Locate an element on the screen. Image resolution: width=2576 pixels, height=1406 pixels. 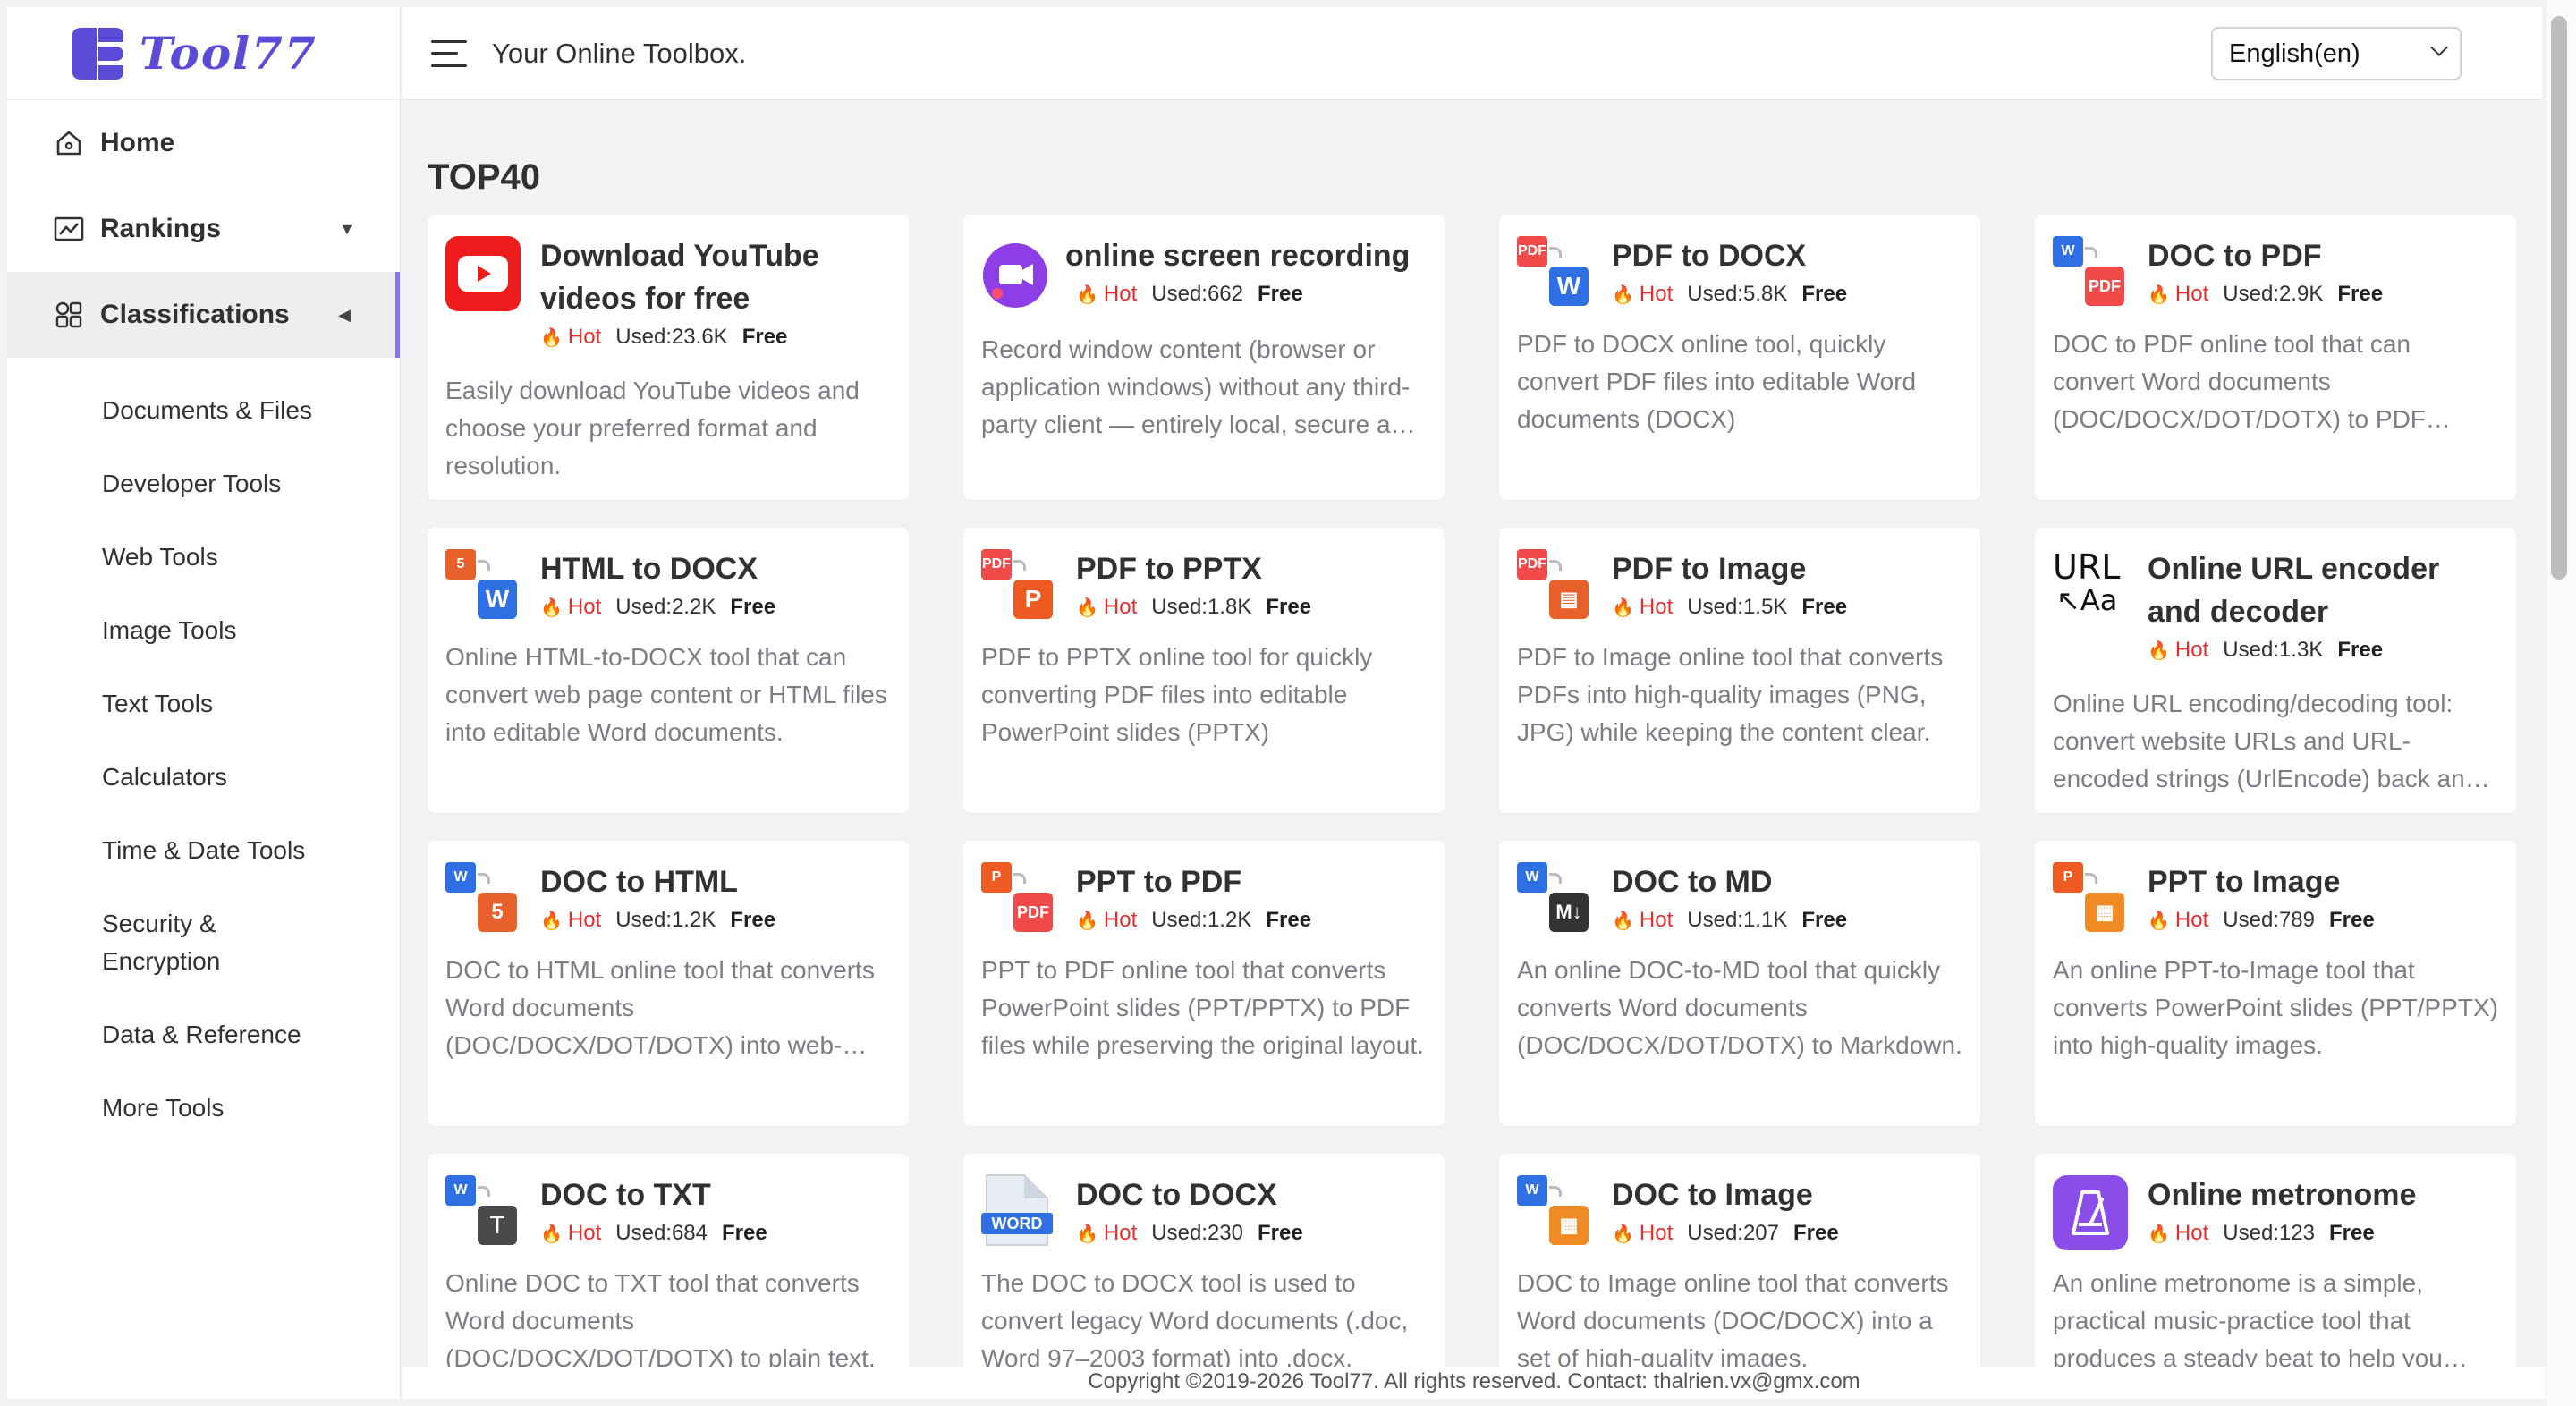
nav-rankings-label: Rankings is located at coordinates (161, 229).